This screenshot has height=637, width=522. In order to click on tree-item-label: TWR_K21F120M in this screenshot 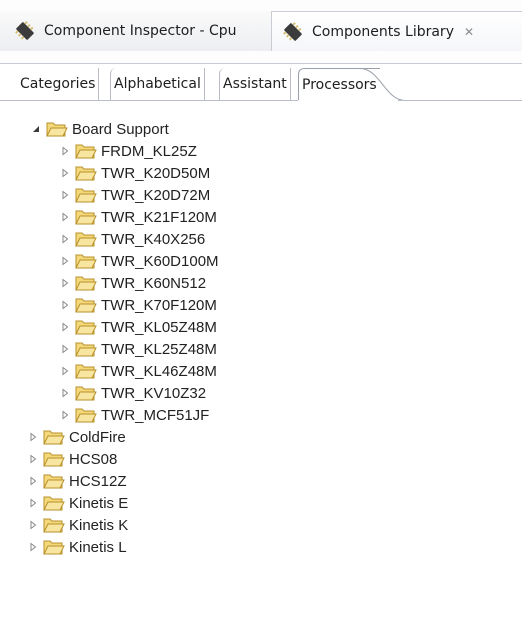, I will do `click(159, 217)`.